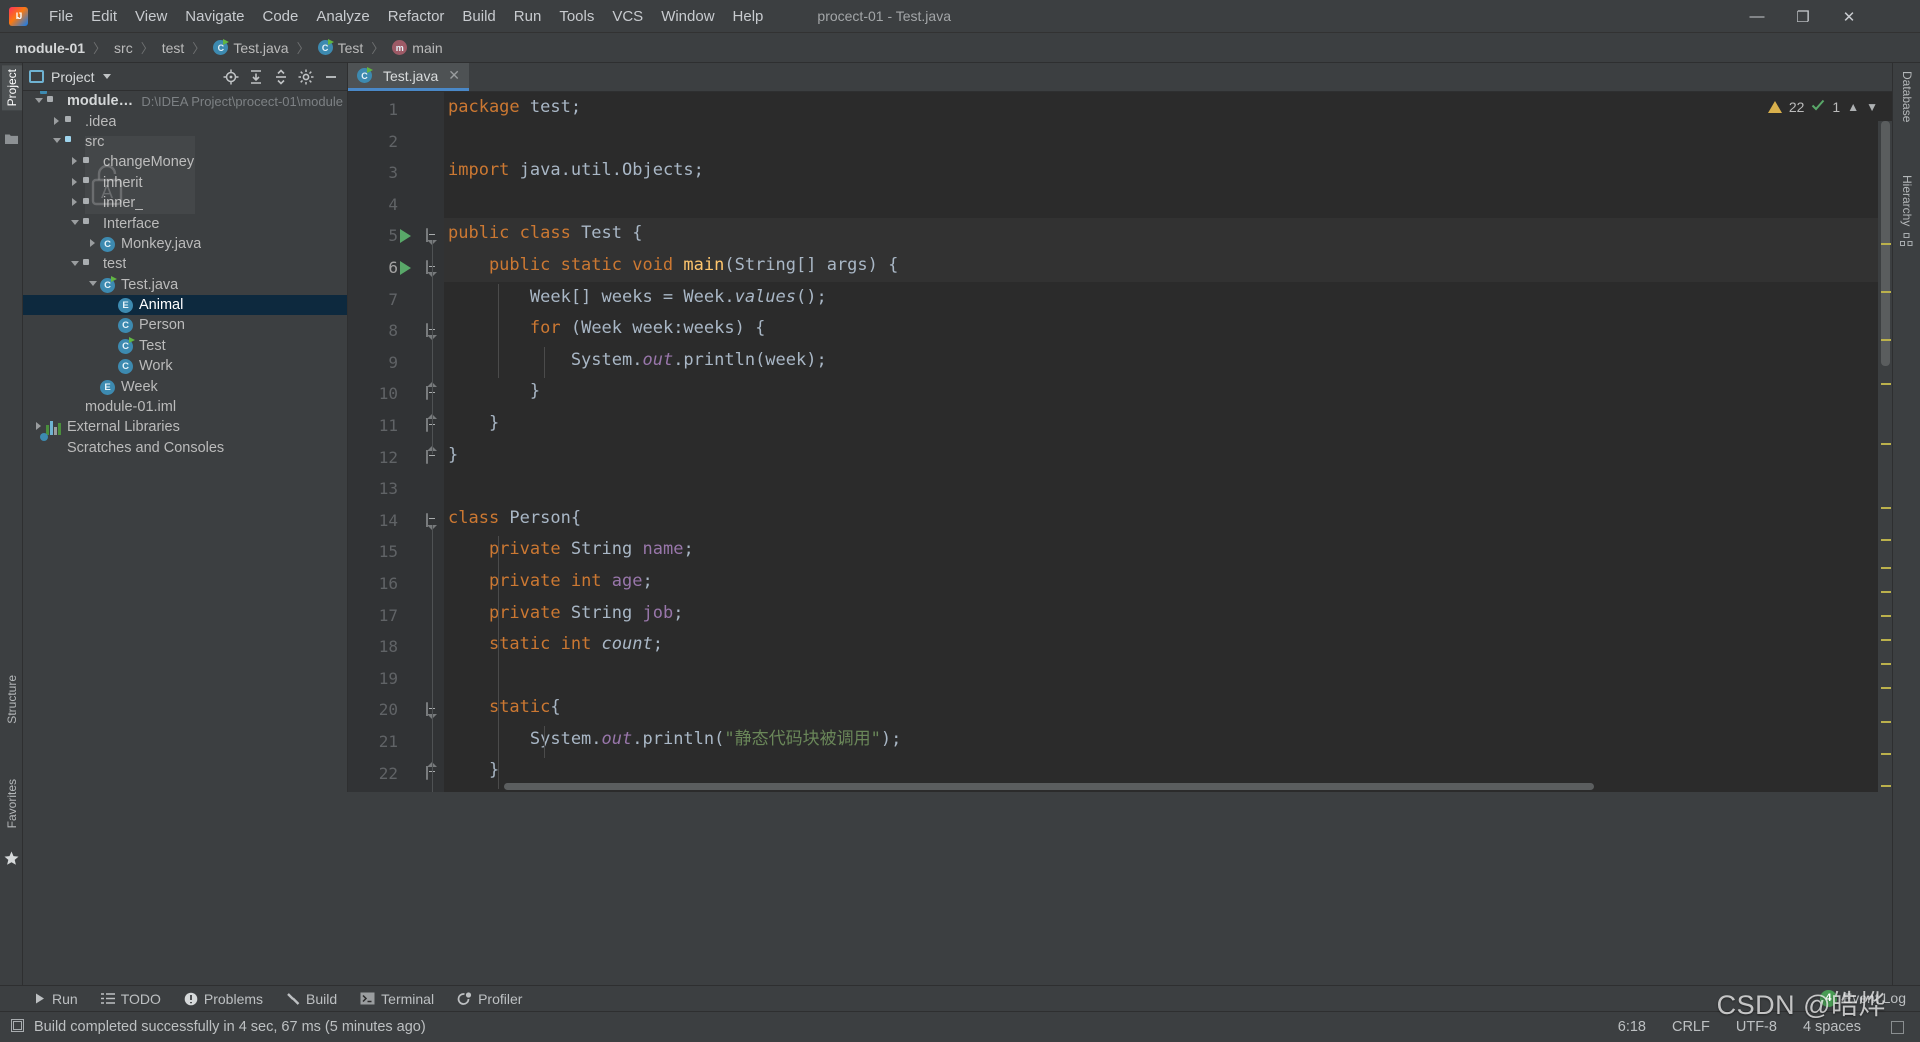  What do you see at coordinates (12, 88) in the screenshot?
I see `sidebar-item-project: Project` at bounding box center [12, 88].